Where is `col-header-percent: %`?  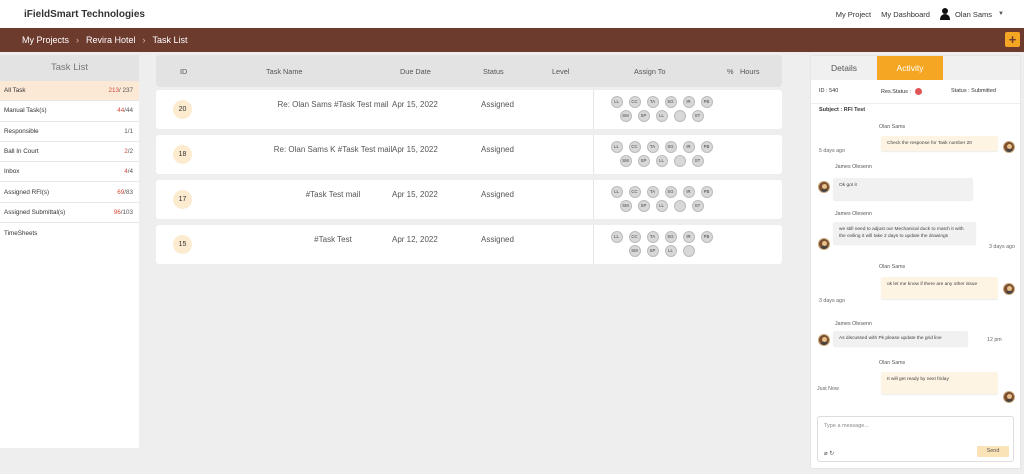
col-header-percent: % is located at coordinates (730, 71).